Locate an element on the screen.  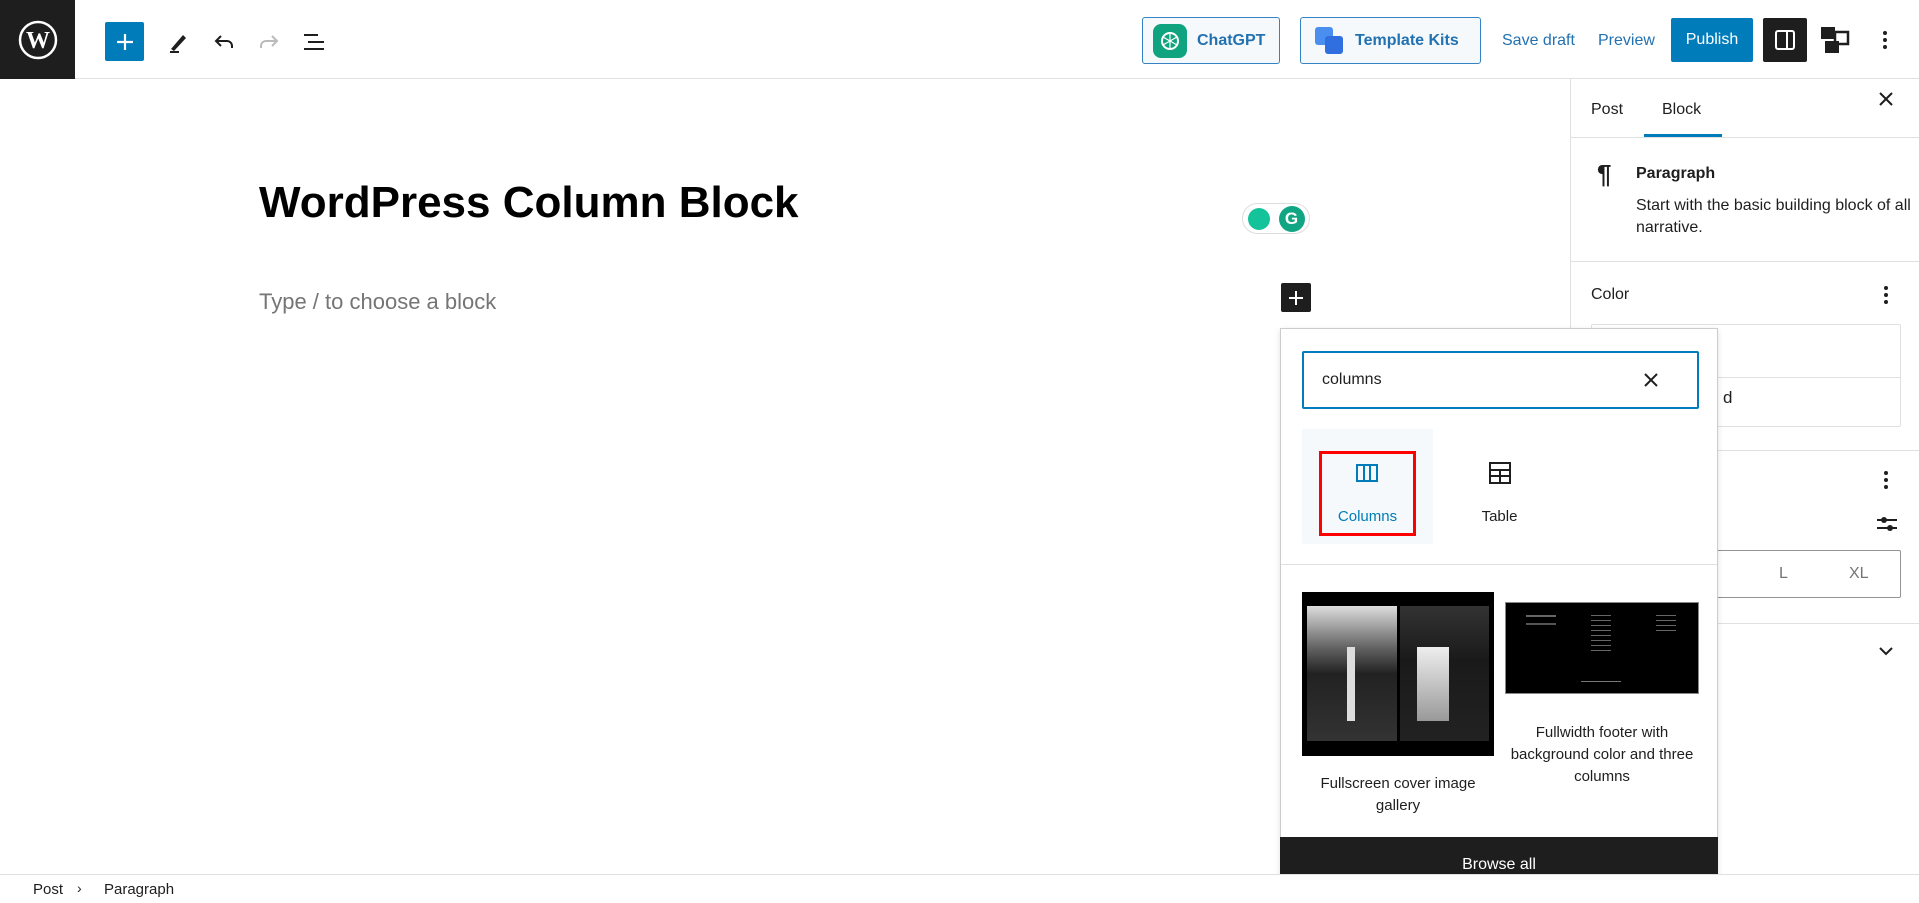
color-heading: Color is located at coordinates (1610, 294).